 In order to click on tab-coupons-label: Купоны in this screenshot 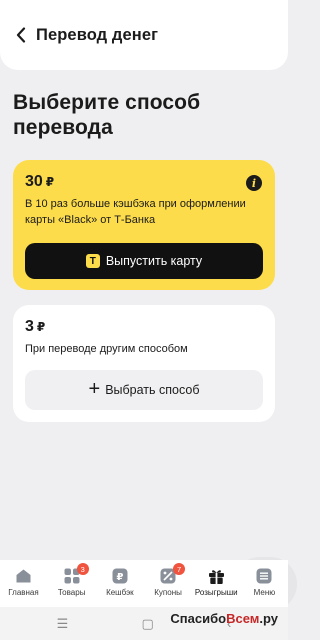, I will do `click(168, 592)`.